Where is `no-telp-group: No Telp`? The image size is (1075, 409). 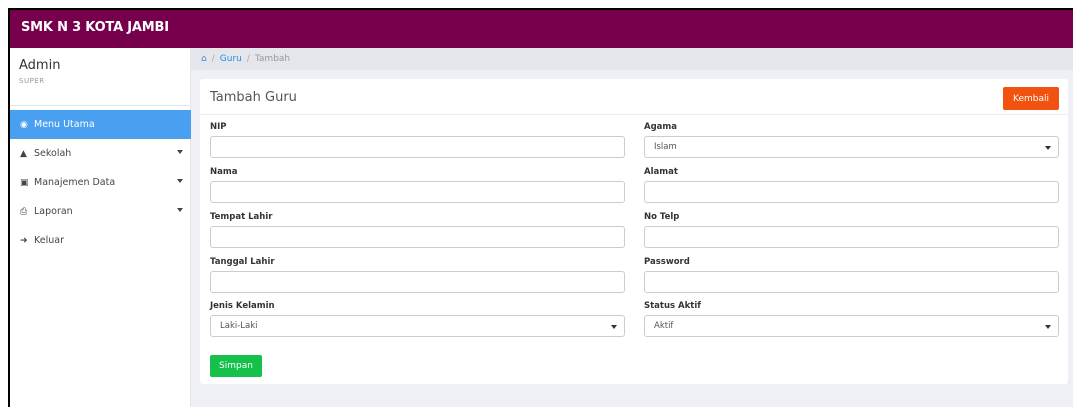 no-telp-group: No Telp is located at coordinates (851, 230).